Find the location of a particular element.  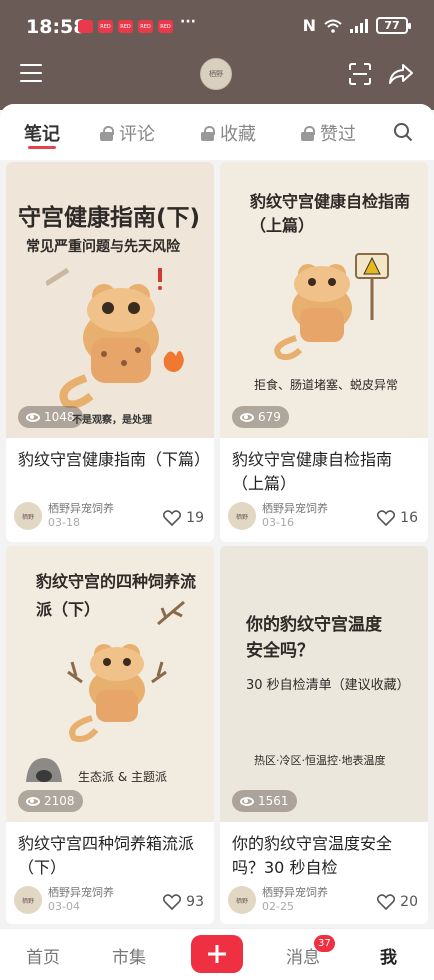

view-count: 1048 is located at coordinates (59, 417).